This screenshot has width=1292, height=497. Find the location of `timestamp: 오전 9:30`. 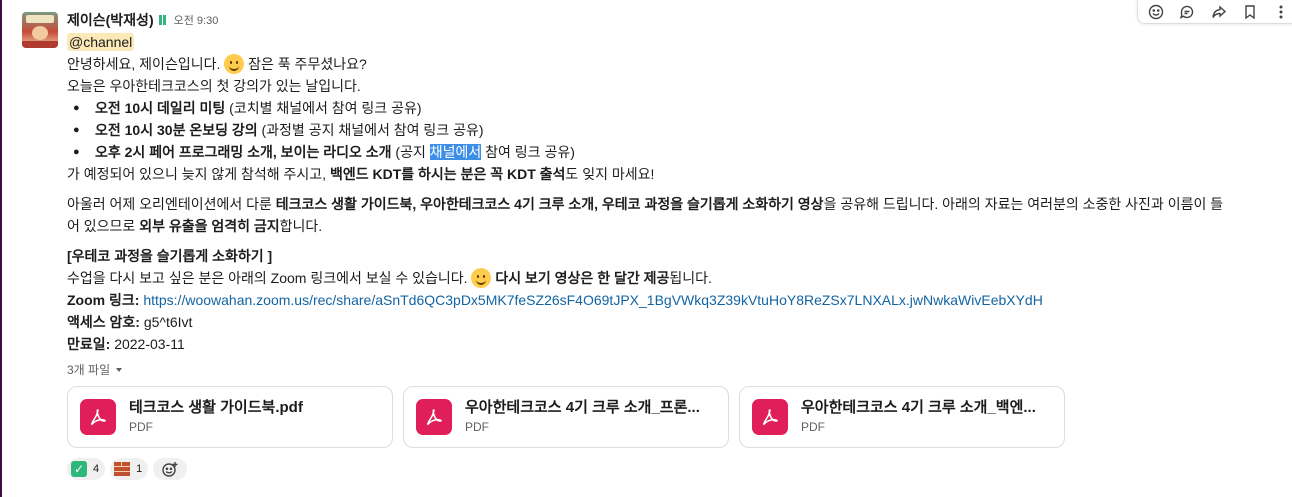

timestamp: 오전 9:30 is located at coordinates (196, 20).